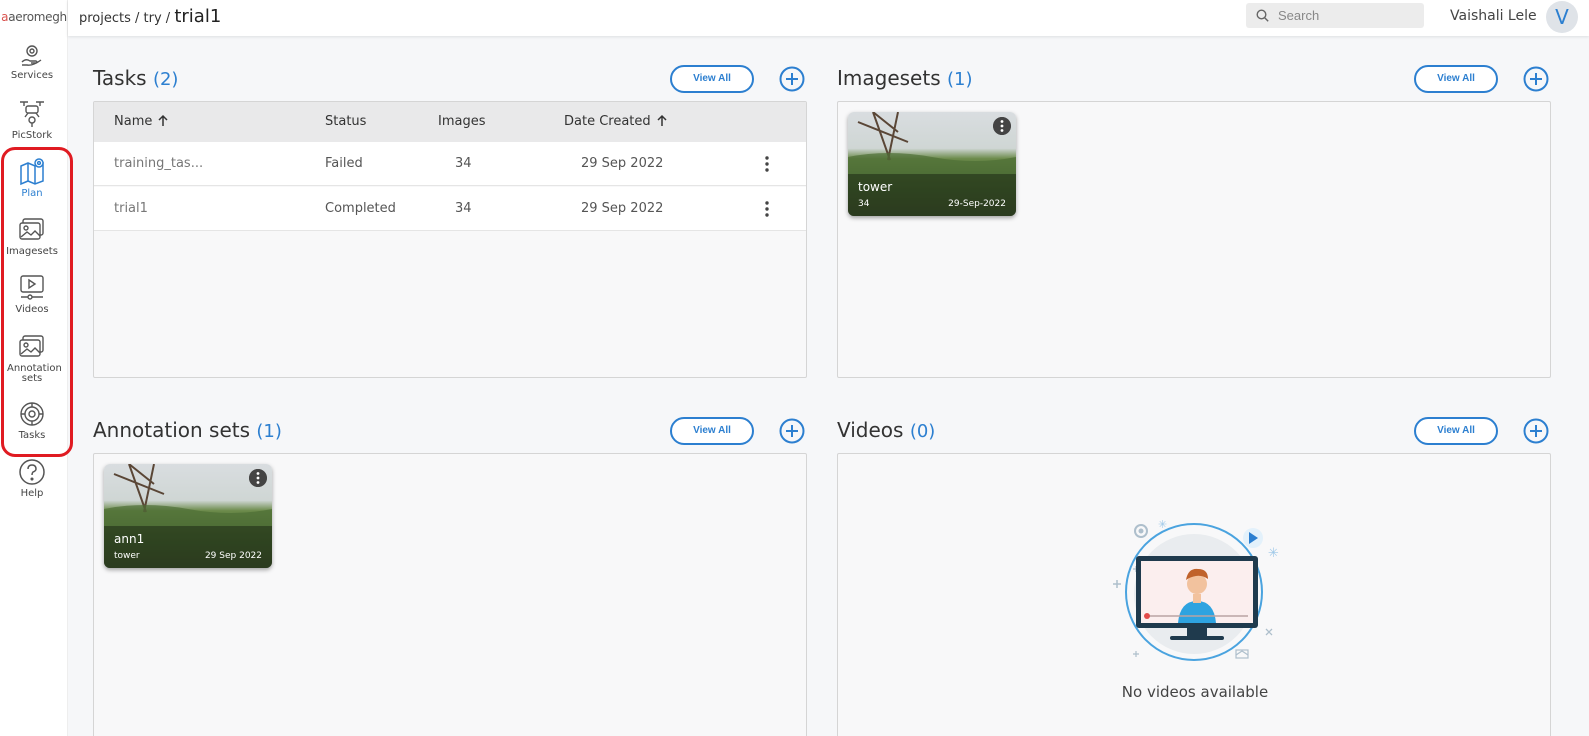  I want to click on task-status: Failed, so click(344, 163).